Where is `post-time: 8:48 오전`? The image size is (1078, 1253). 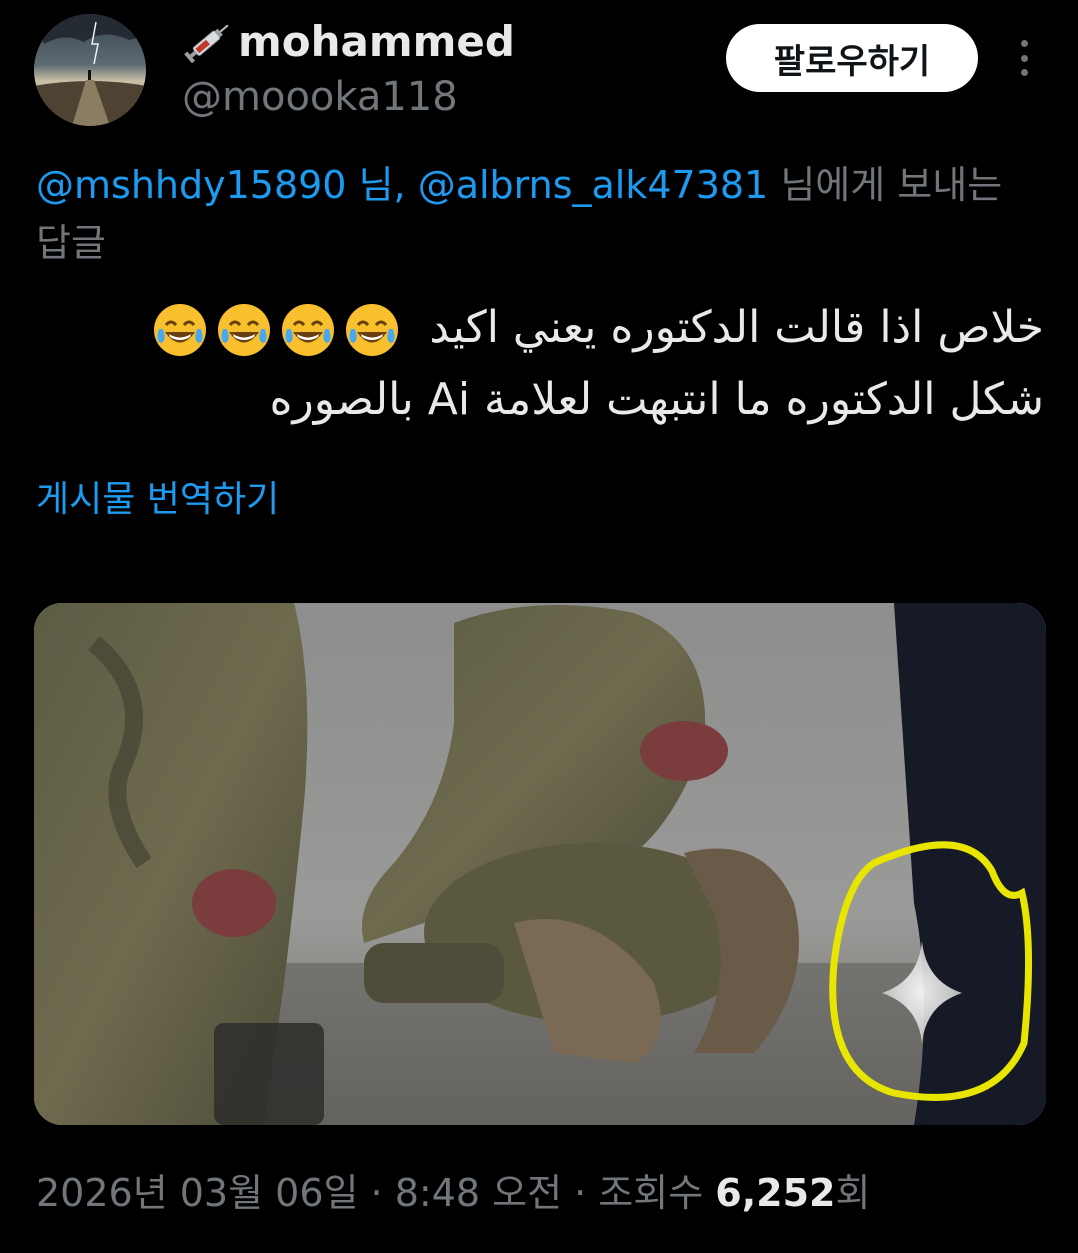
post-time: 8:48 오전 is located at coordinates (478, 1193).